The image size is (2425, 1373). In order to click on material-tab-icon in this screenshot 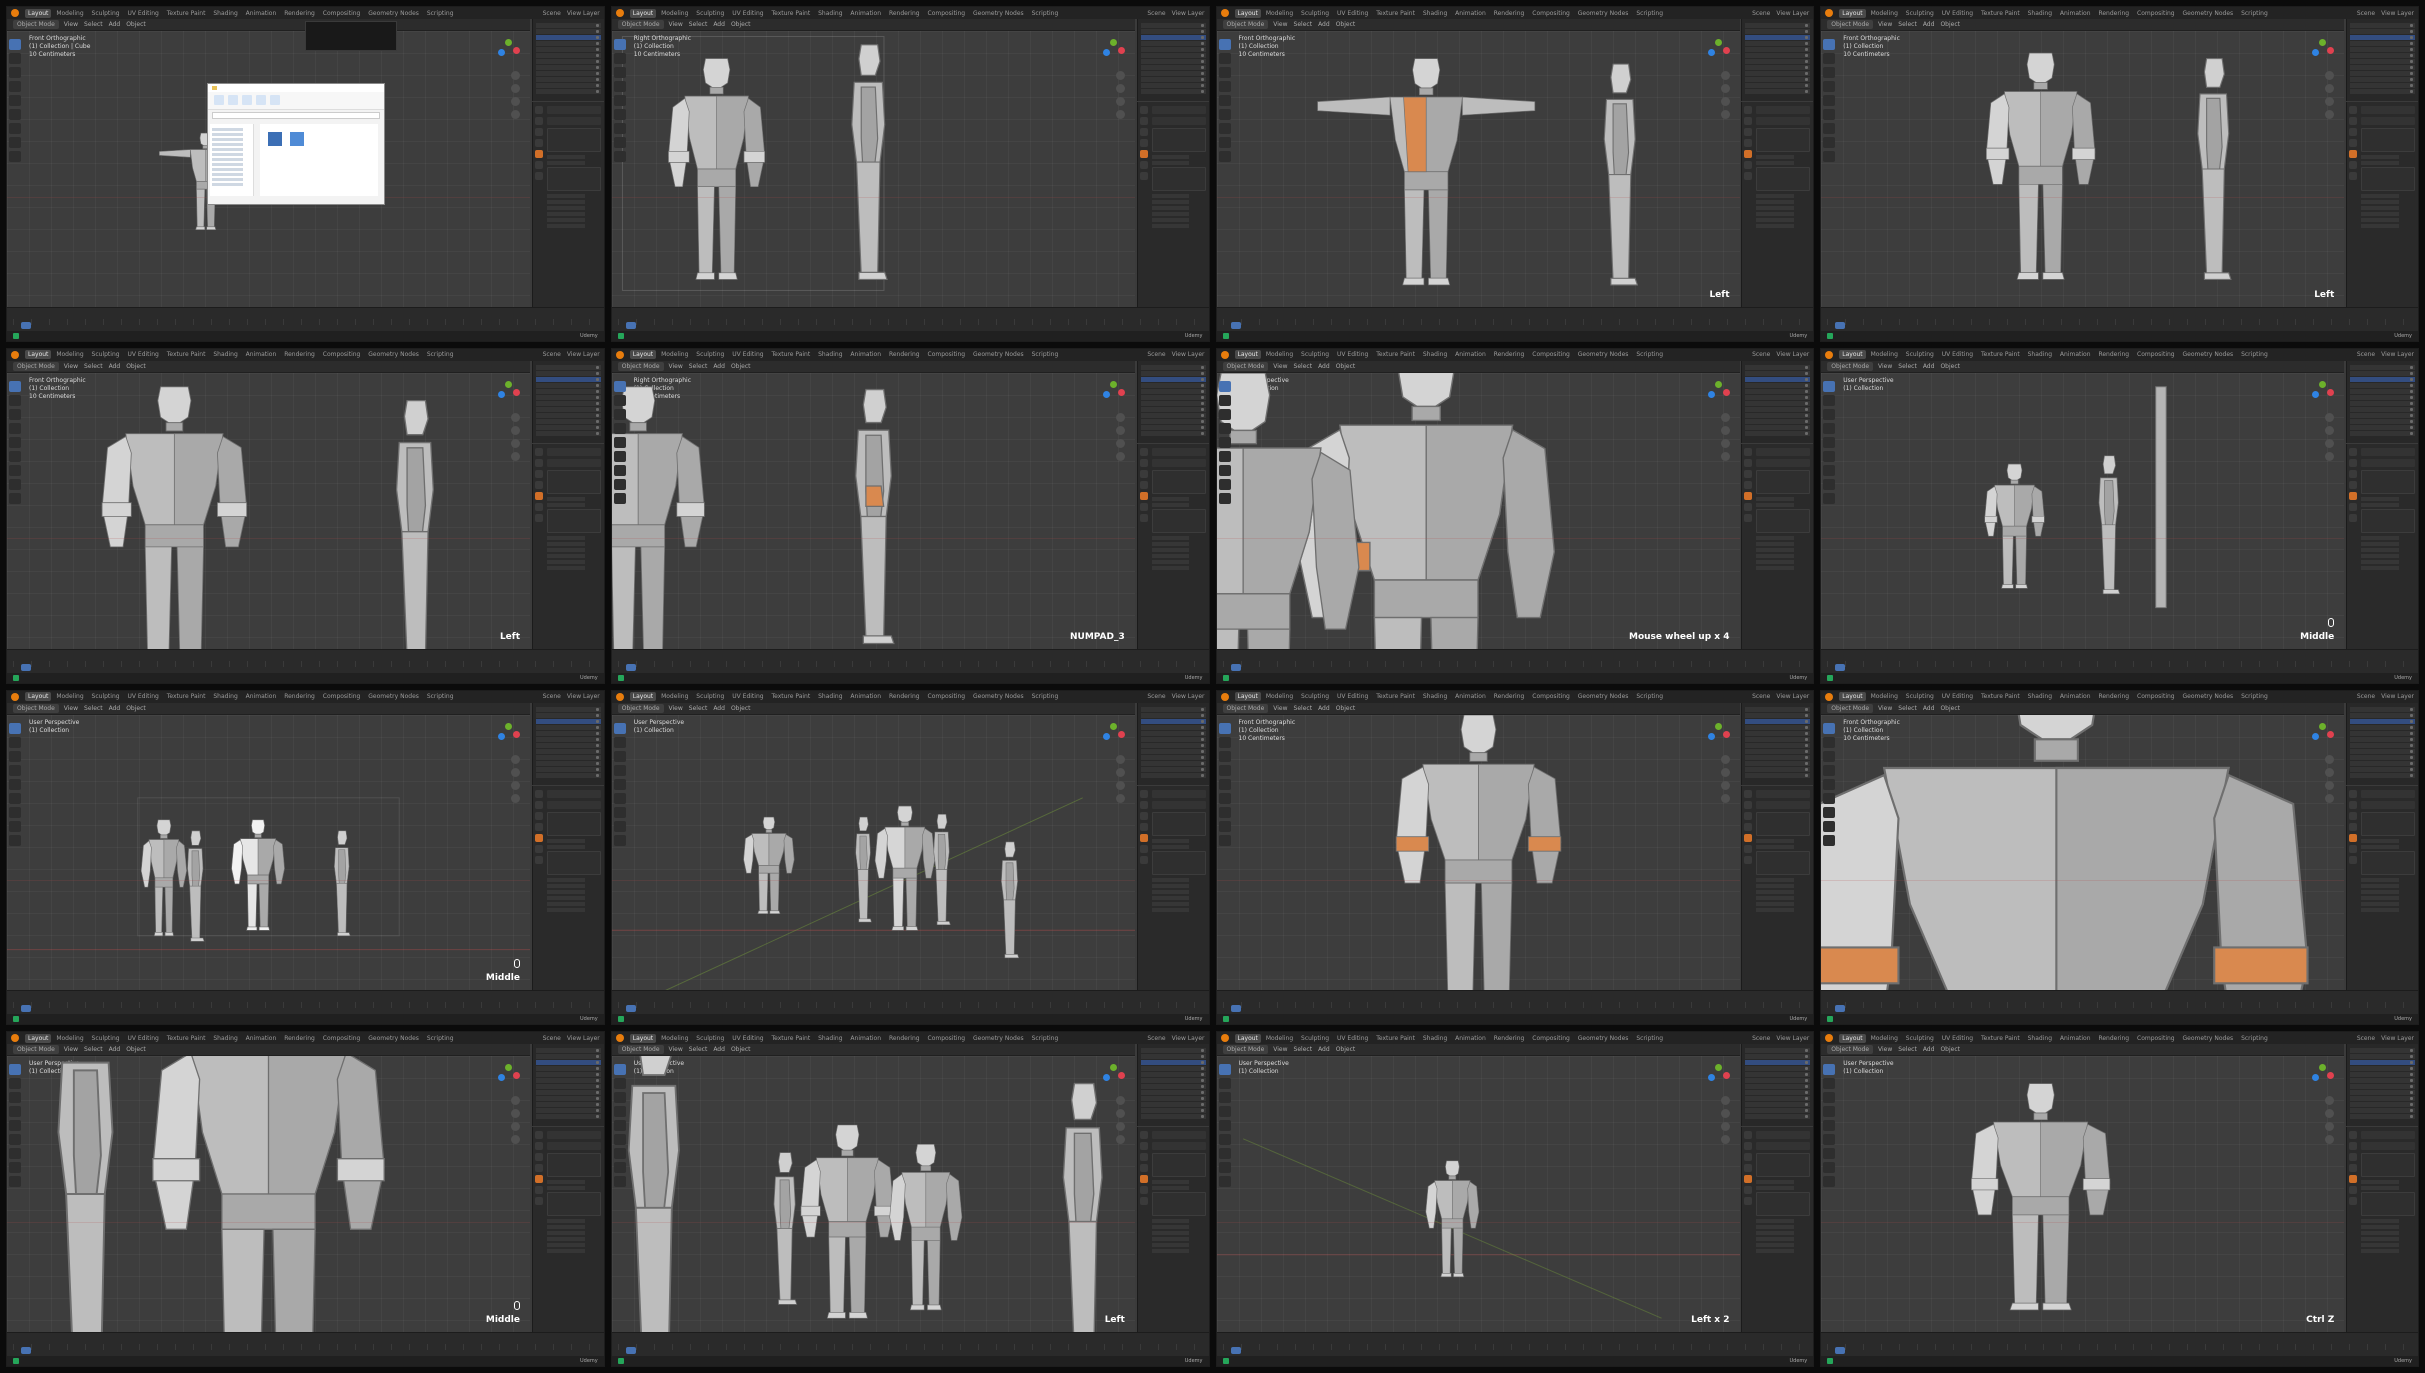, I will do `click(1748, 859)`.